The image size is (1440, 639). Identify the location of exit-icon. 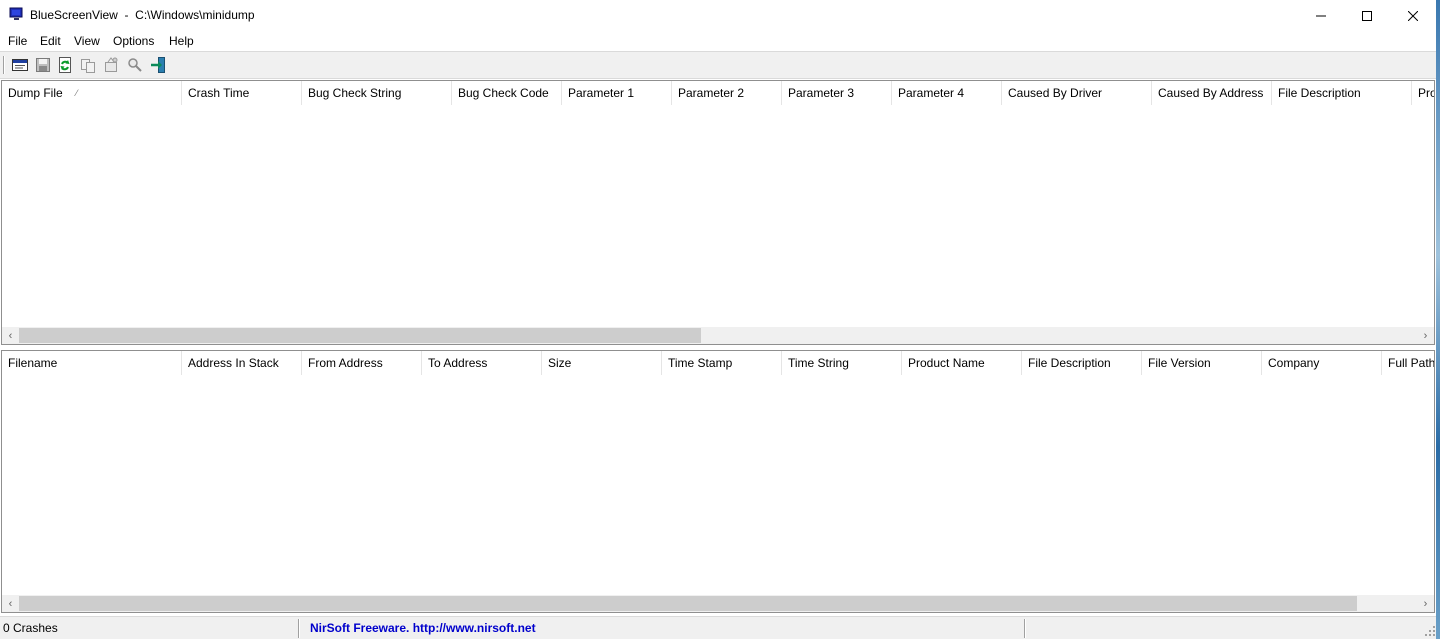
(158, 65).